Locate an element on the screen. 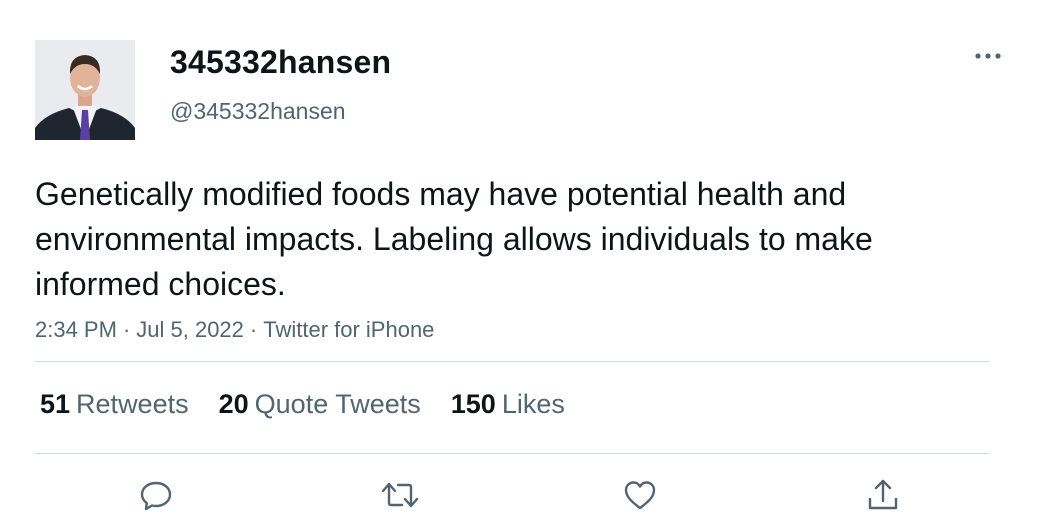 The height and width of the screenshot is (525, 1050). tweet-metadata: 2:34 PM · Jul 5, 2022 · Twitter for iPhone is located at coordinates (234, 330).